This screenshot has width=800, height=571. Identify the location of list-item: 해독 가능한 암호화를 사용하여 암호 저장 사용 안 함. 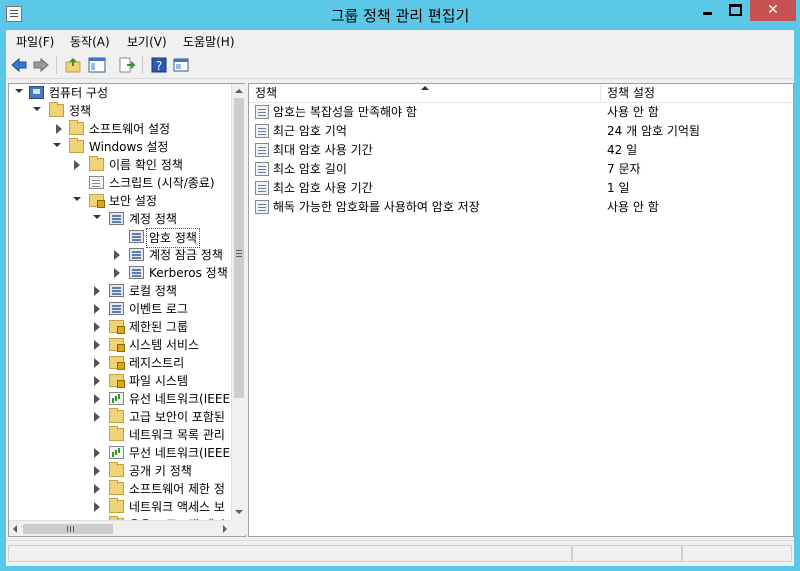
(521, 207).